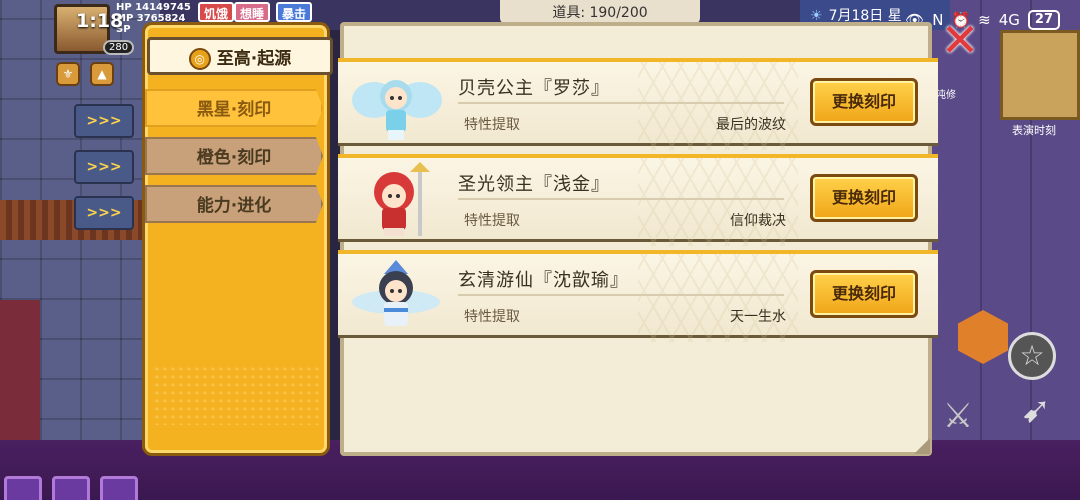  What do you see at coordinates (534, 184) in the screenshot?
I see `character-name: 圣光领主『浅金』` at bounding box center [534, 184].